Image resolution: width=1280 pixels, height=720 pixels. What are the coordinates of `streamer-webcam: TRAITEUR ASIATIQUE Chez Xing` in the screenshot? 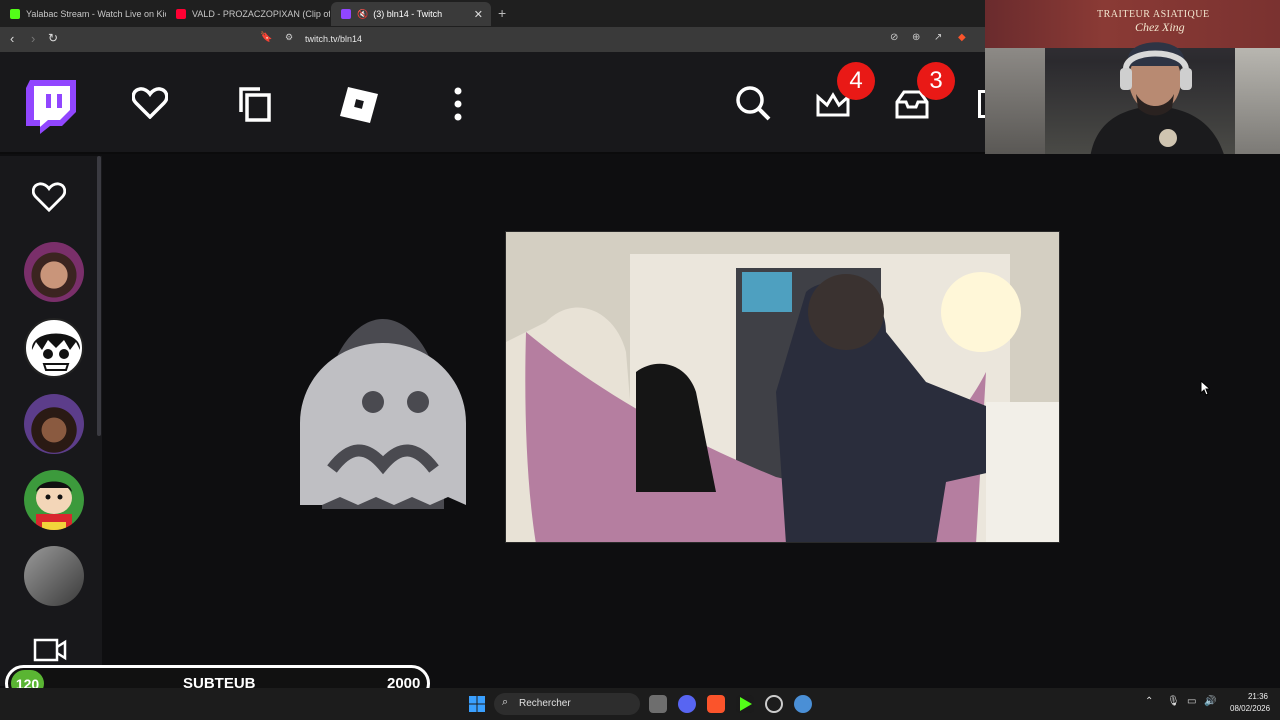 It's located at (1132, 77).